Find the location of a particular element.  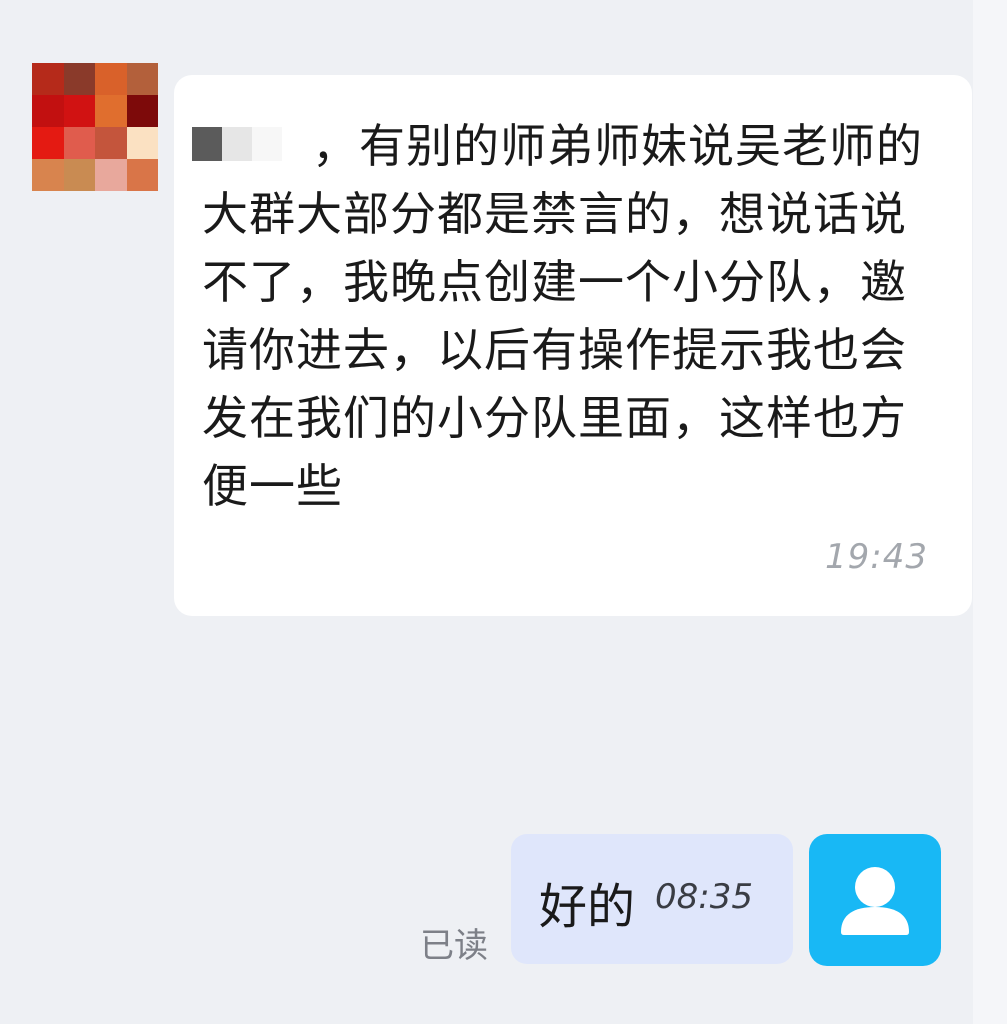

read-status-label: 已读 is located at coordinates (454, 946).